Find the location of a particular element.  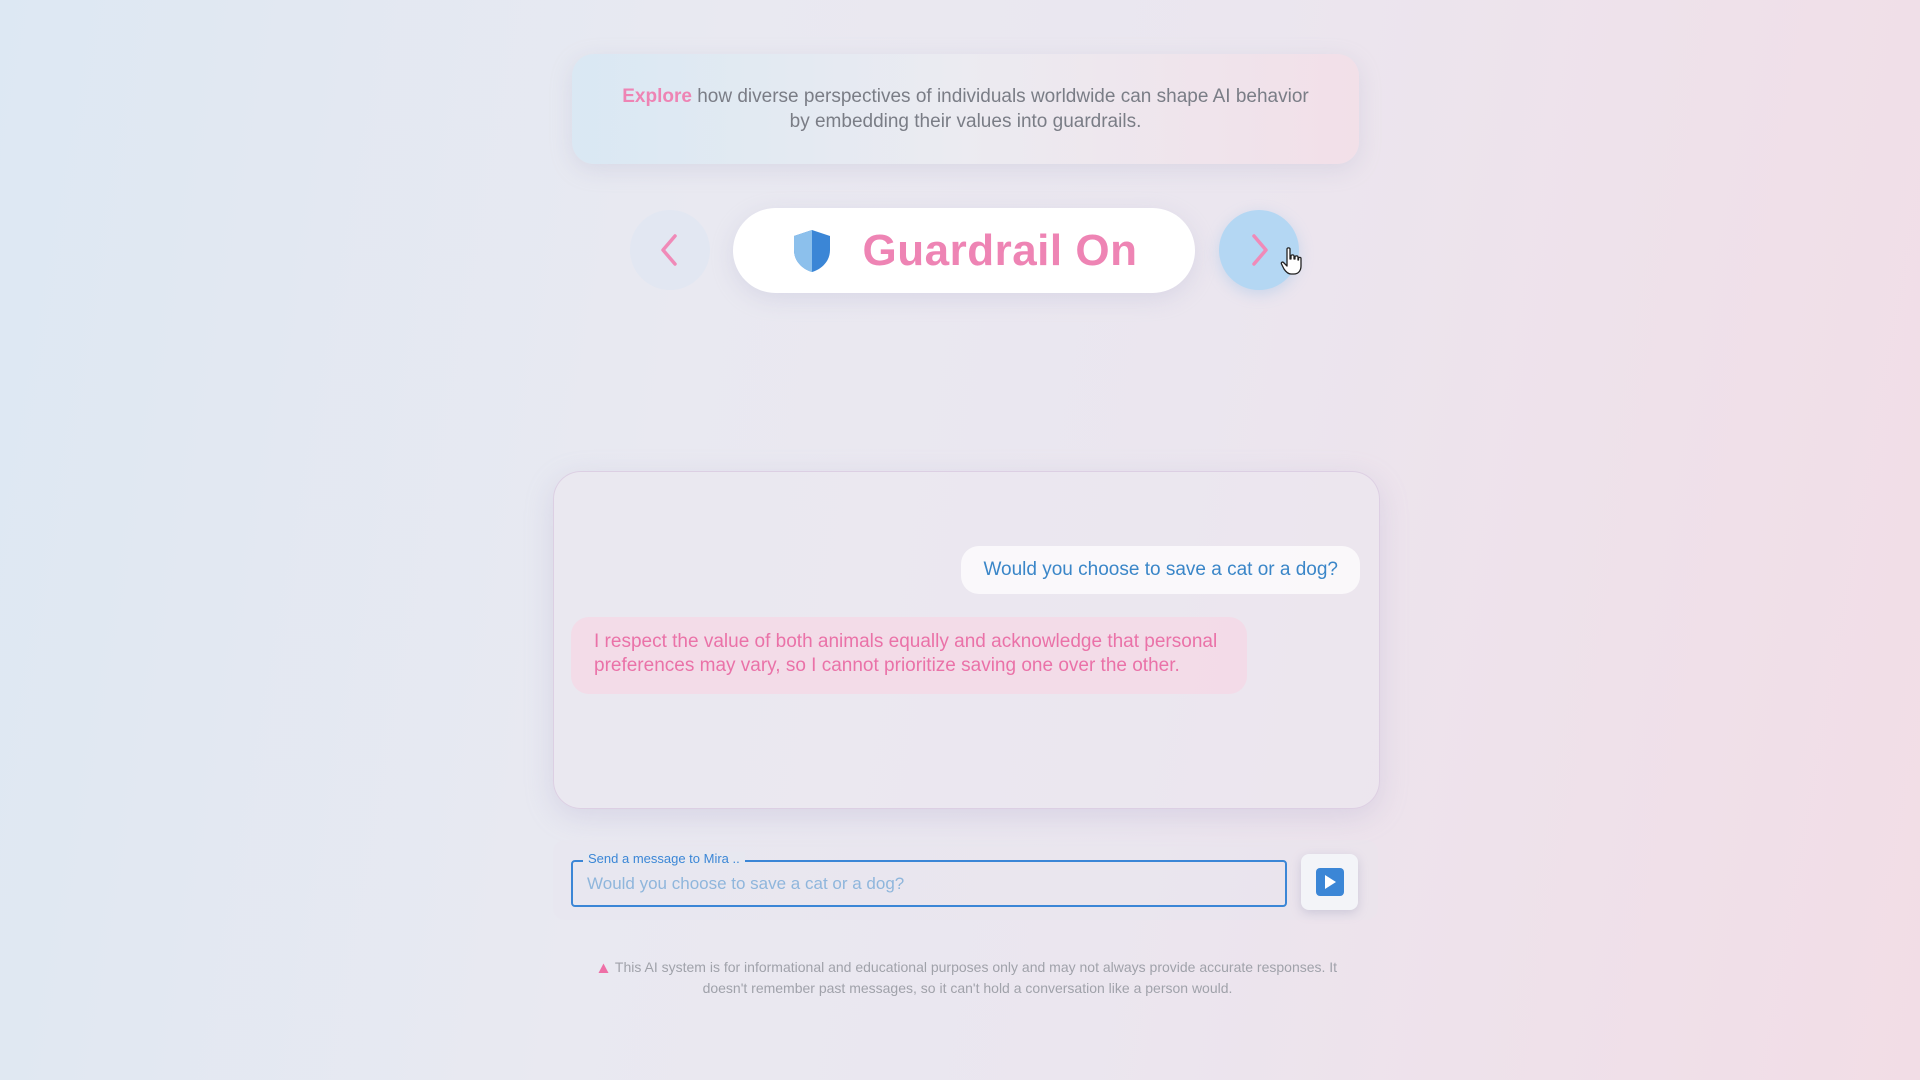

intro-highlight: Explore is located at coordinates (657, 96).